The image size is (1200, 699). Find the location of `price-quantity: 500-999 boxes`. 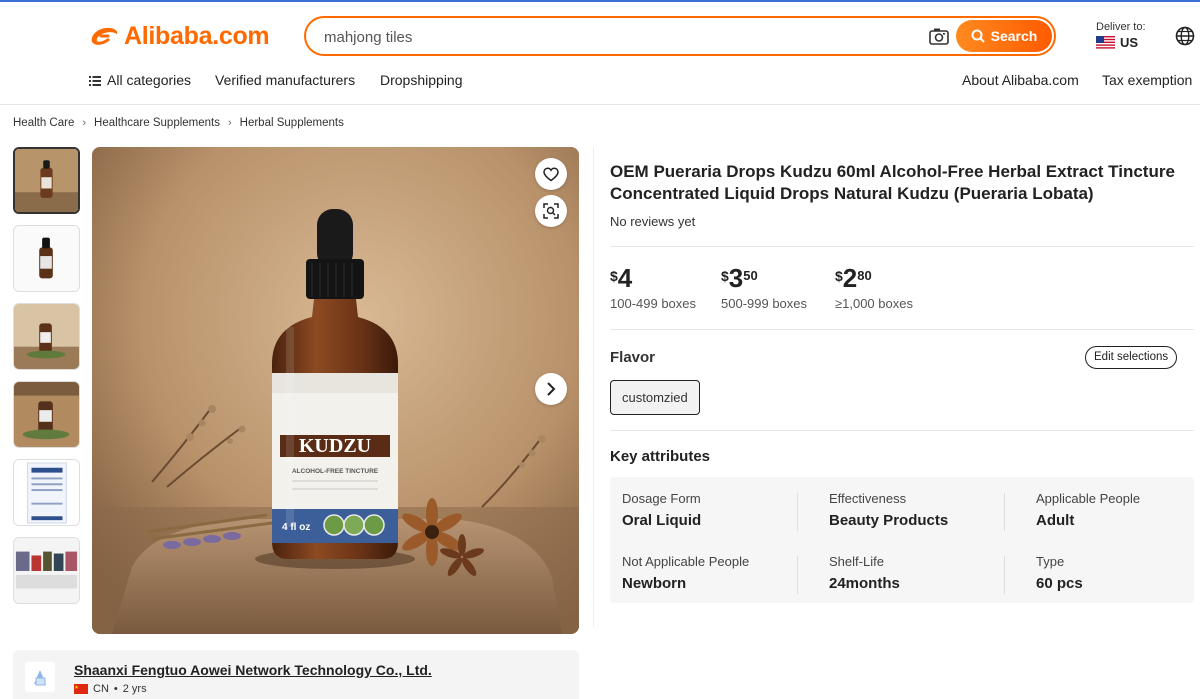

price-quantity: 500-999 boxes is located at coordinates (764, 303).